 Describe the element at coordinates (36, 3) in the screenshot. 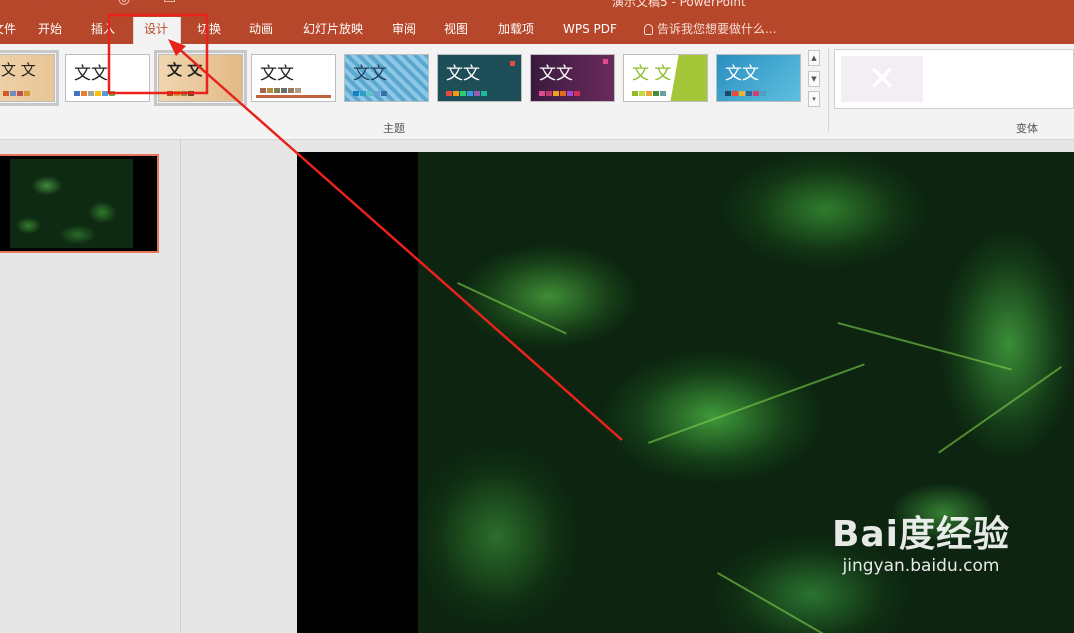

I see `undo-icon: ↶` at that location.